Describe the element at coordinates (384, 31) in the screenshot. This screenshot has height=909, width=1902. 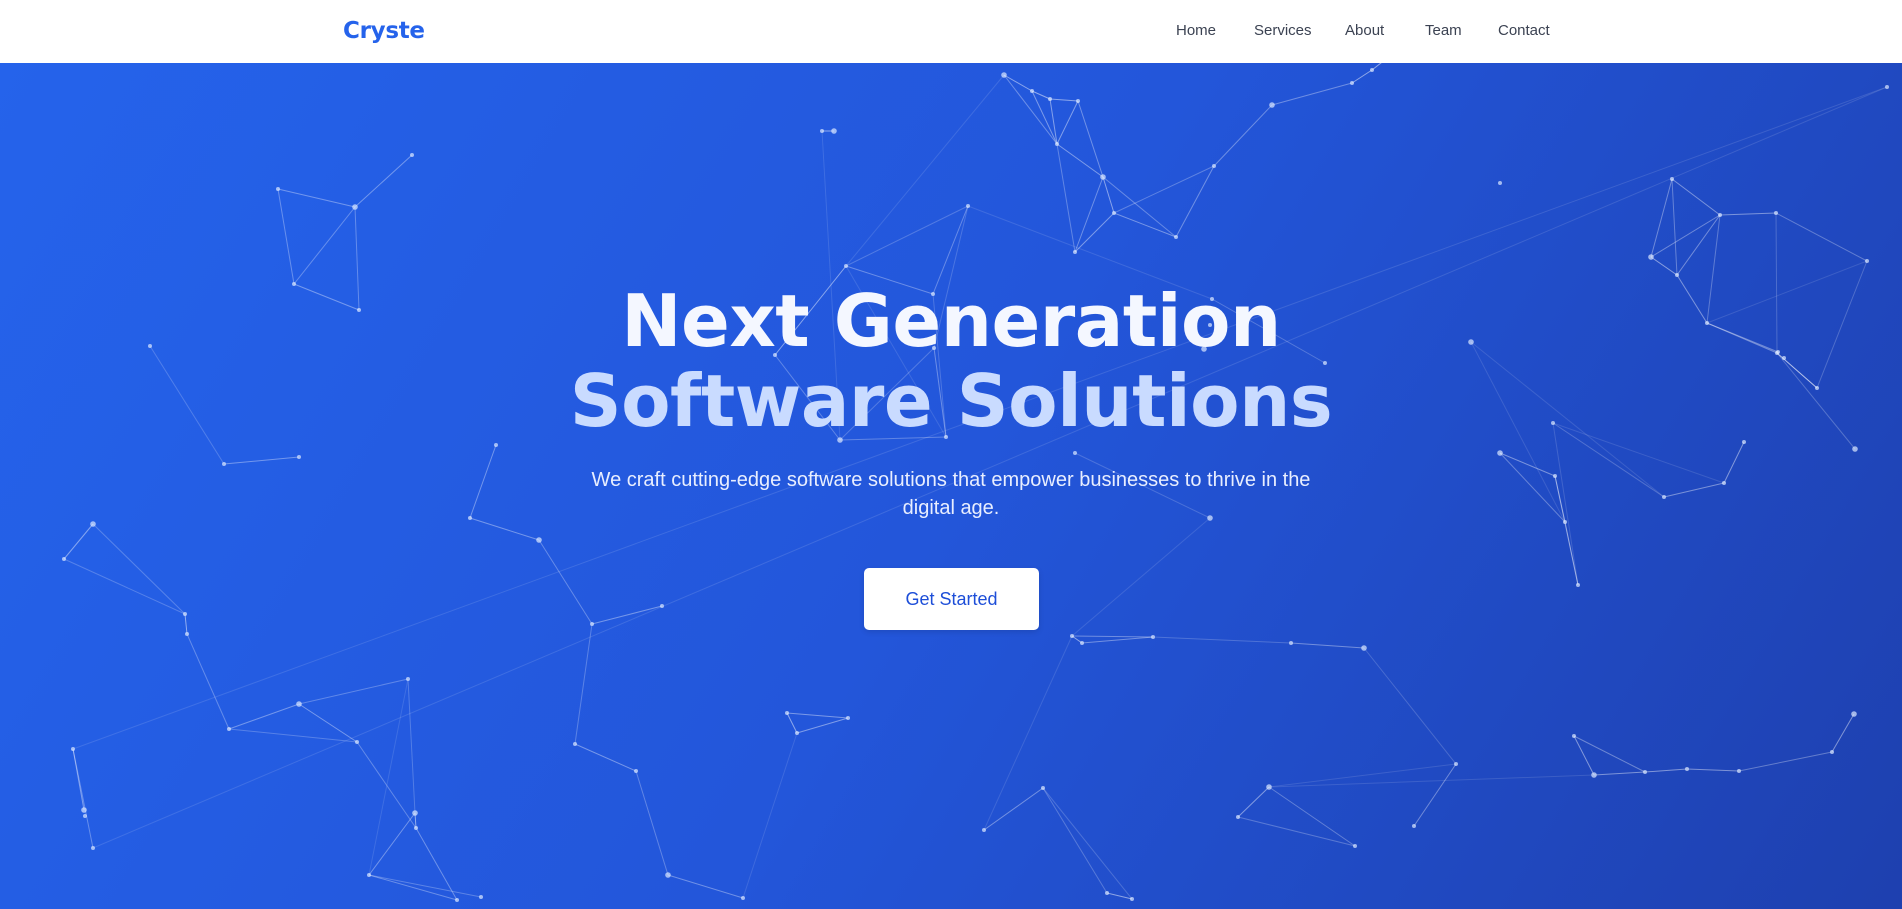
I see `brand-logo: Cryste` at that location.